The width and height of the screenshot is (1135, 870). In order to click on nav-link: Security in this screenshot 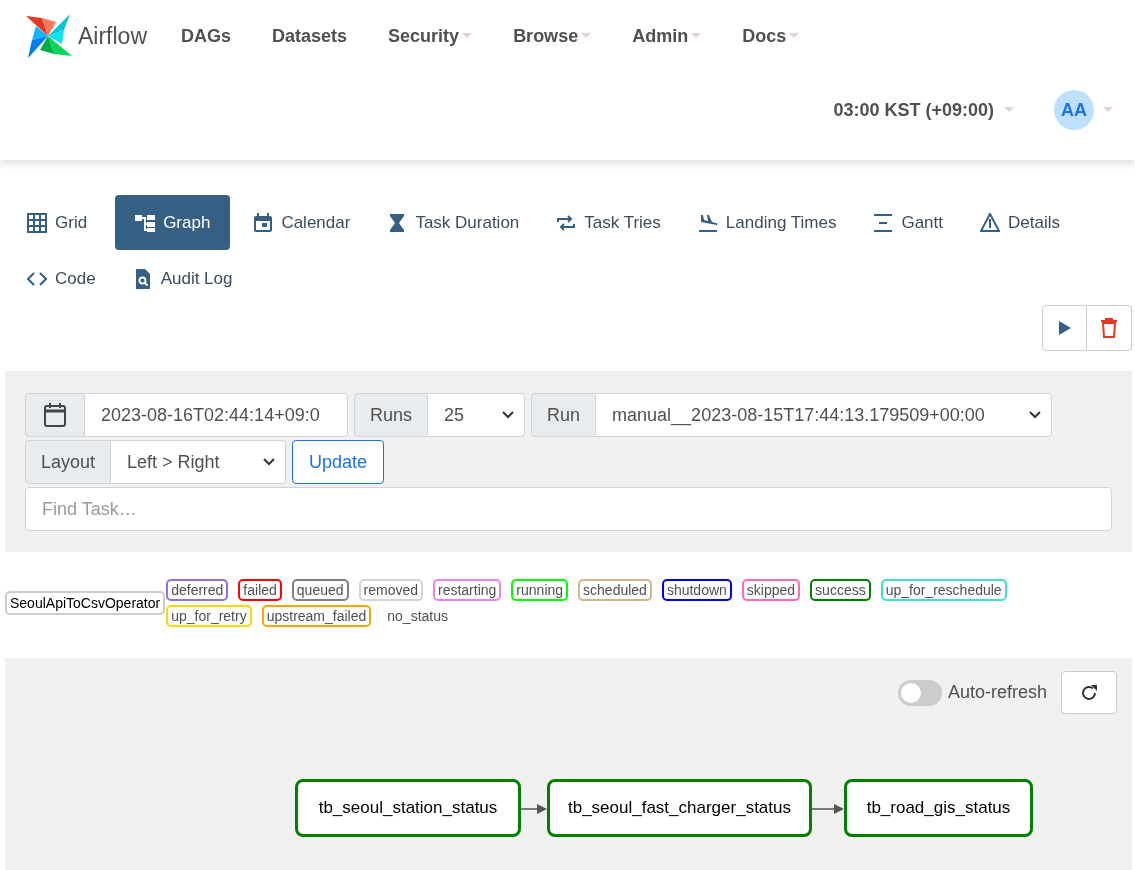, I will do `click(430, 36)`.